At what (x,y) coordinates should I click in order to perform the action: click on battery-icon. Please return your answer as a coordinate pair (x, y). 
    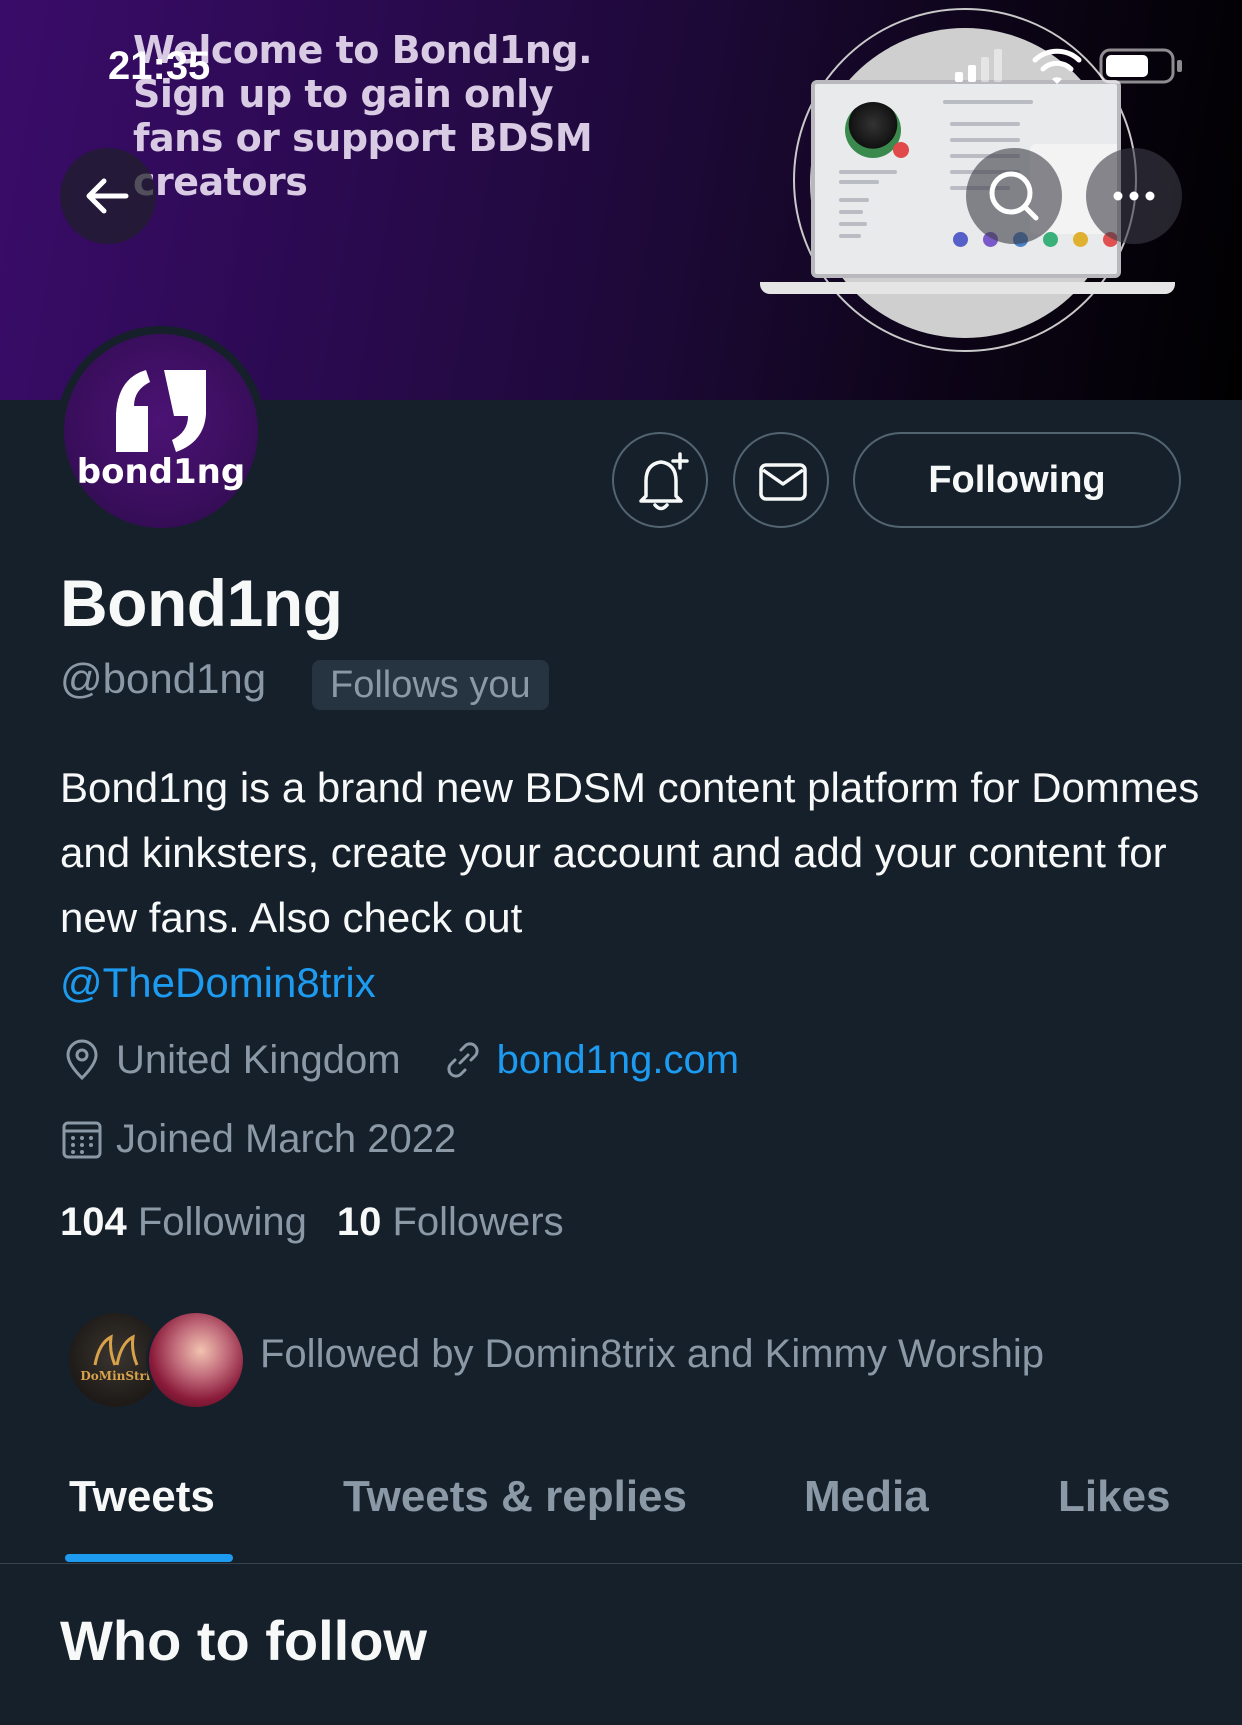
    Looking at the image, I should click on (1140, 66).